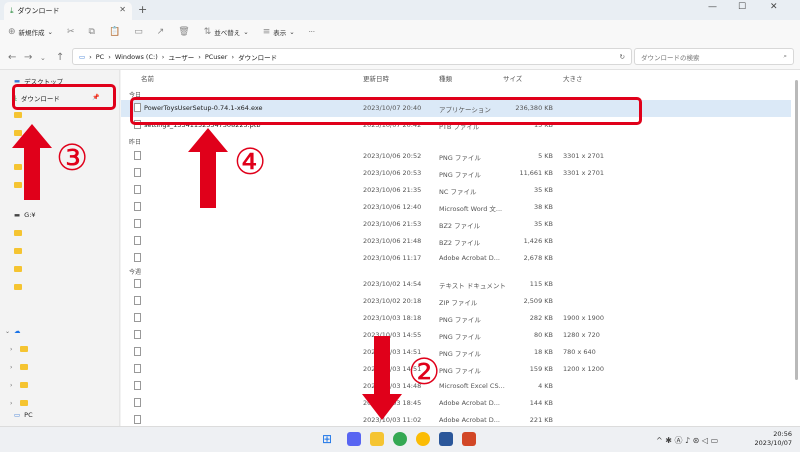  I want to click on cell-date: 2023/10/06 20:52, so click(392, 156).